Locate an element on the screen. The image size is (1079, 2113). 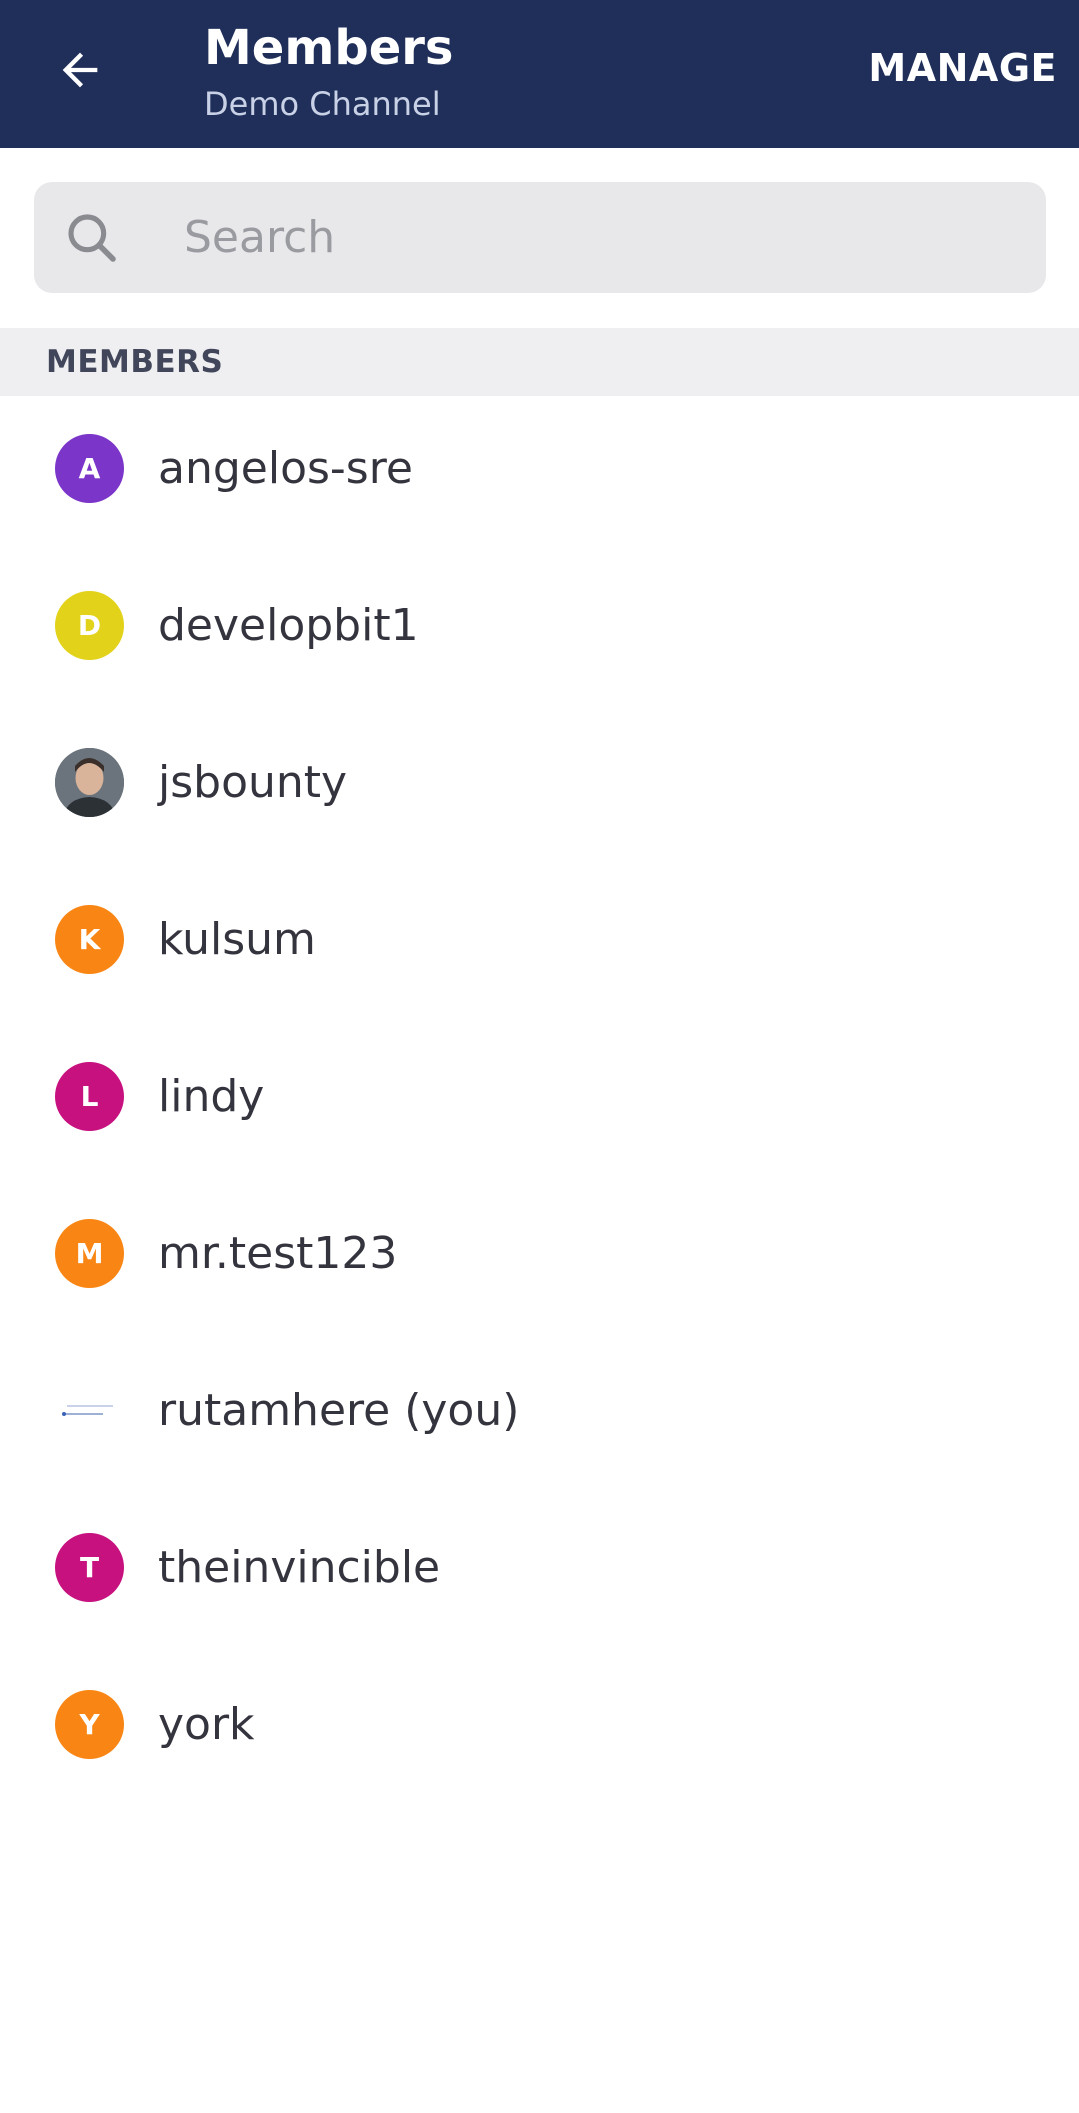
avatar-initial: L is located at coordinates (89, 1096).